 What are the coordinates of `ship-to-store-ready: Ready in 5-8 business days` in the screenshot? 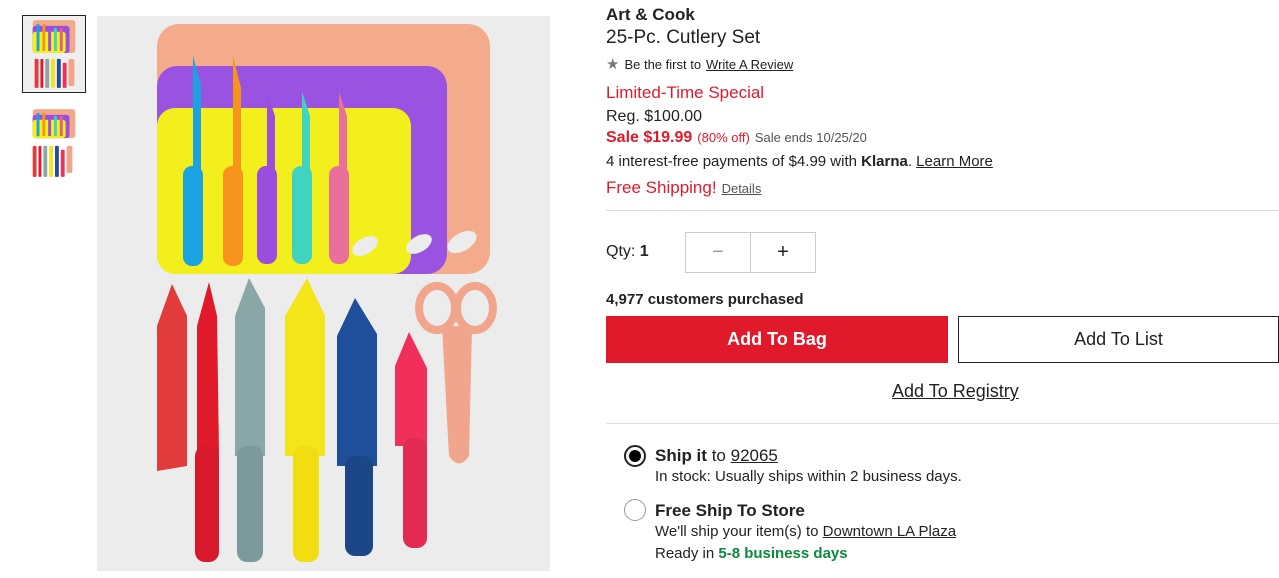 It's located at (751, 553).